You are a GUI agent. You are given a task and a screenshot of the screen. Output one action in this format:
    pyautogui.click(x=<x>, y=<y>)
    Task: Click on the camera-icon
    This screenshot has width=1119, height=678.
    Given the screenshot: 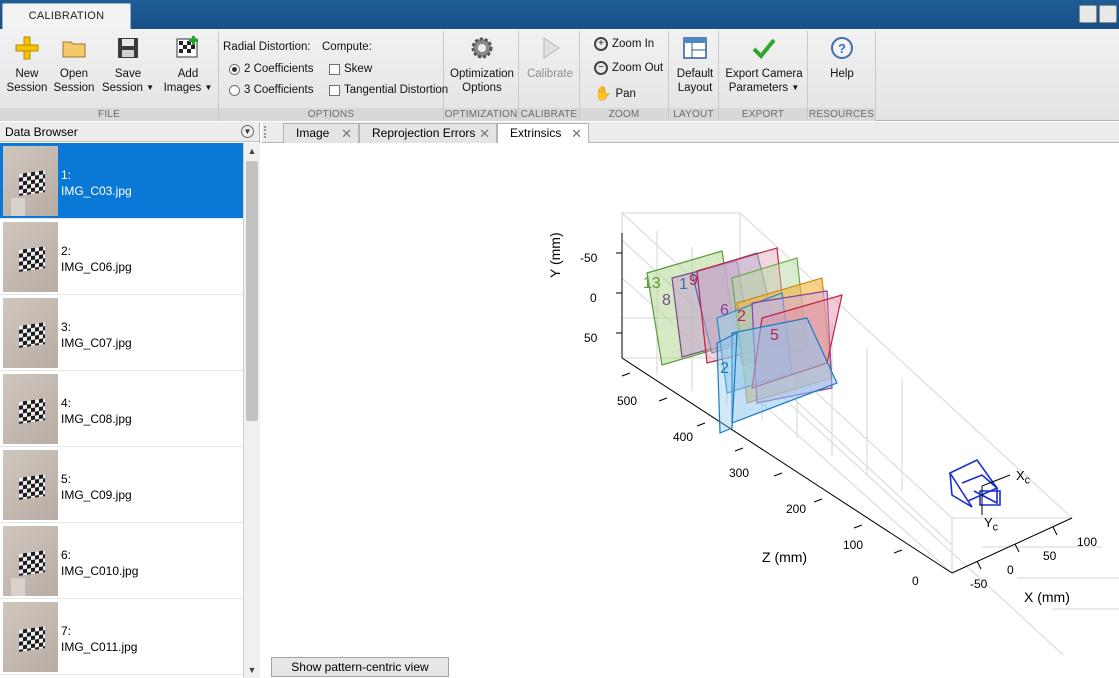 What is the action you would take?
    pyautogui.click(x=1108, y=14)
    